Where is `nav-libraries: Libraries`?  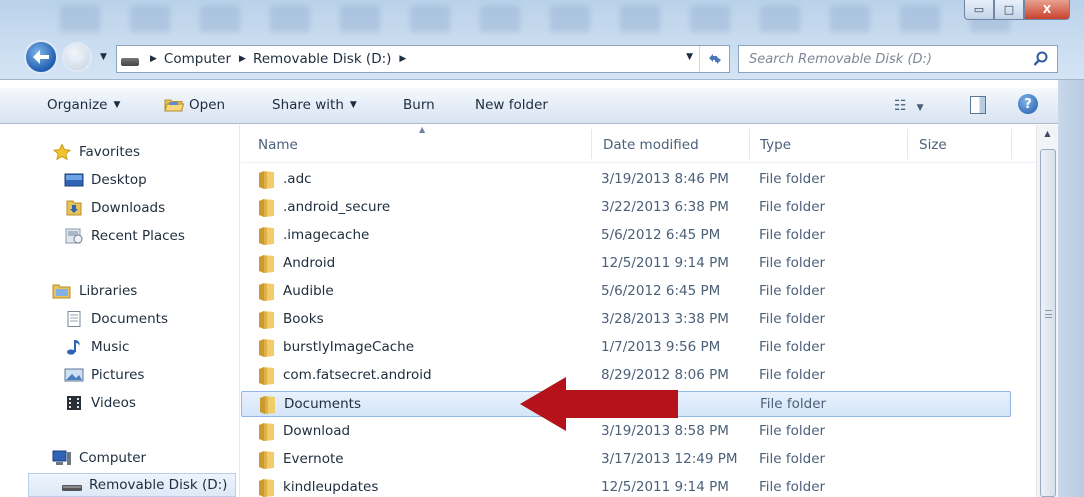
nav-libraries: Libraries is located at coordinates (94, 291).